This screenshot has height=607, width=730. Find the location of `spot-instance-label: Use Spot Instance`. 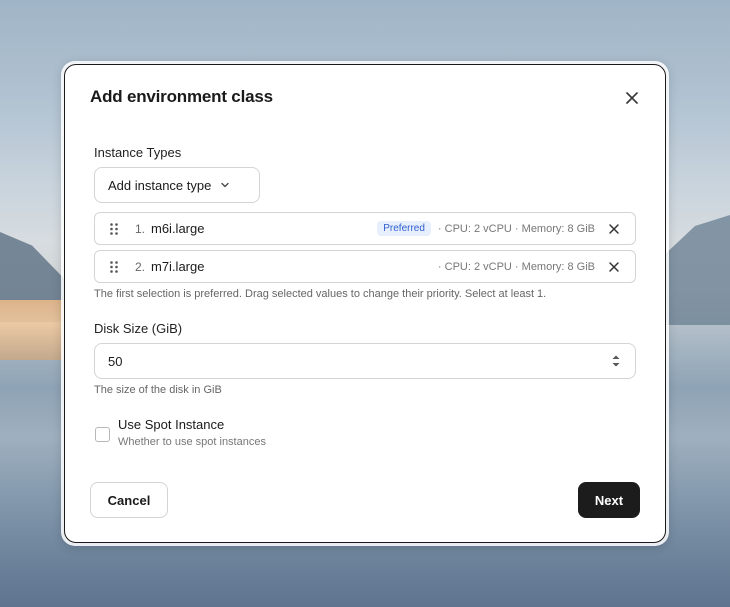

spot-instance-label: Use Spot Instance is located at coordinates (171, 424).